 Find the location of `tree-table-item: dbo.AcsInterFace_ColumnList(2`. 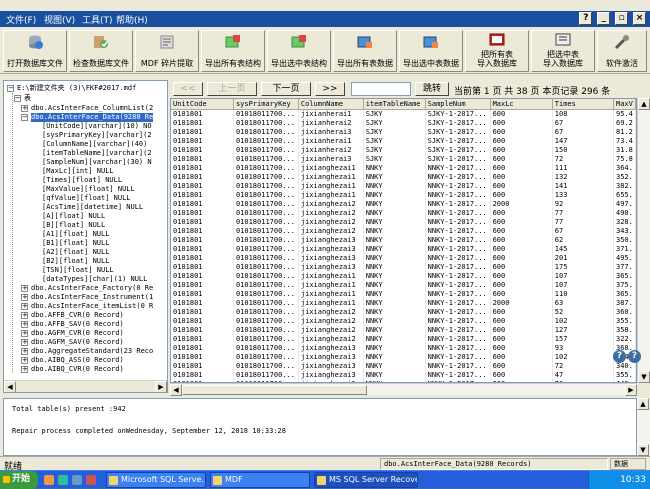

tree-table-item: dbo.AcsInterFace_ColumnList(2 is located at coordinates (92, 108).